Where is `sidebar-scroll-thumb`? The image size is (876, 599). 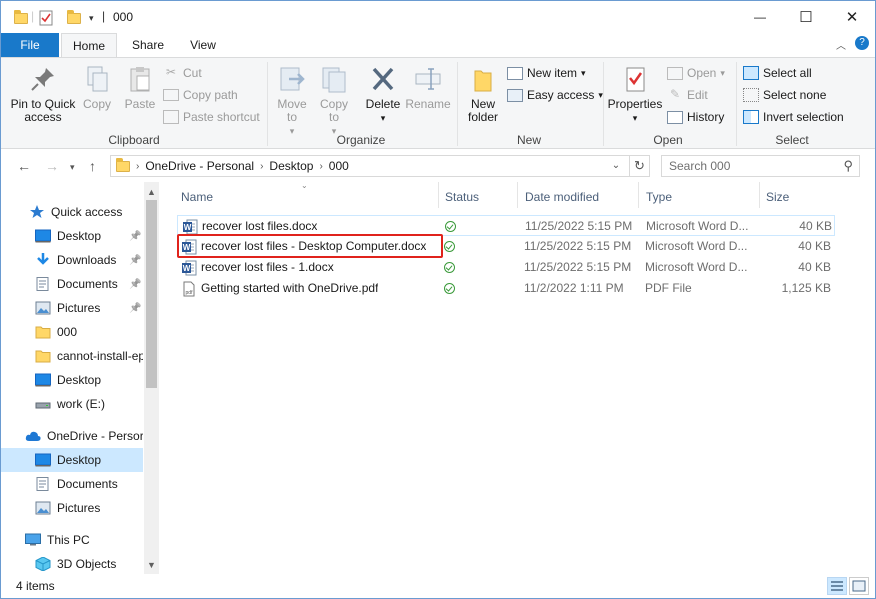
sidebar-scroll-thumb is located at coordinates (151, 294).